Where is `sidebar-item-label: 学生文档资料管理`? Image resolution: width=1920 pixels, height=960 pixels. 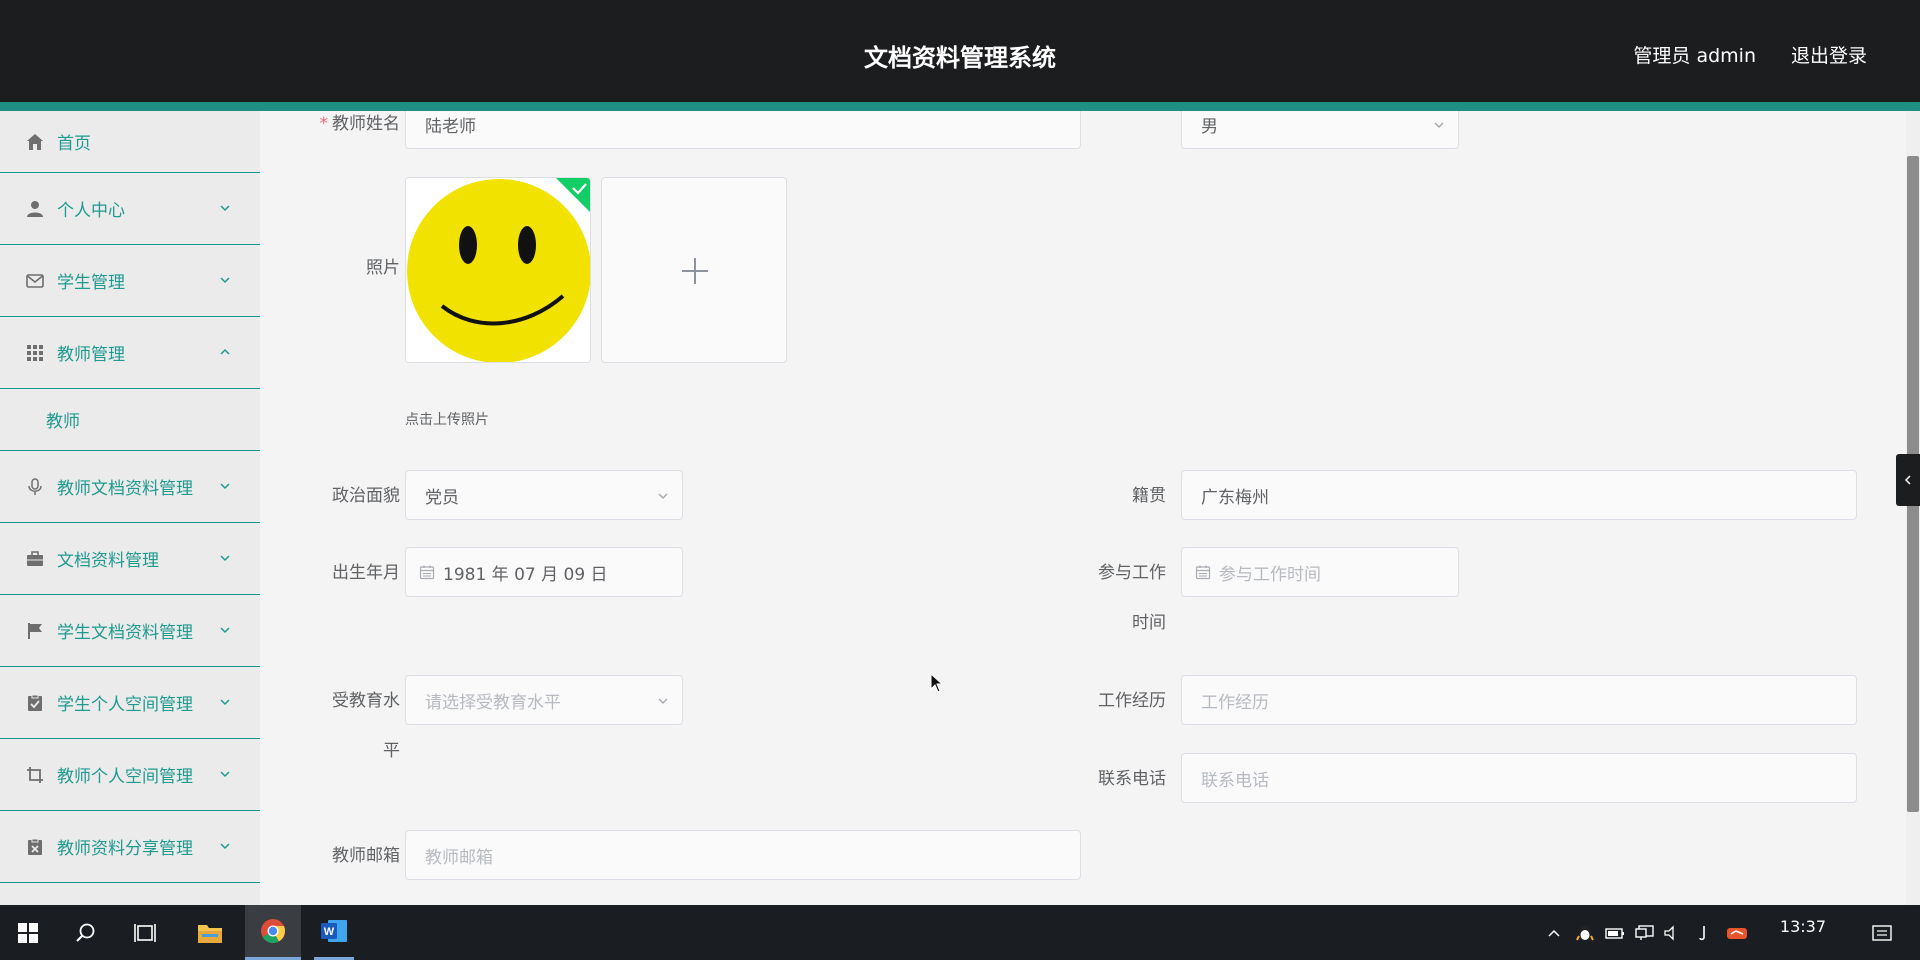 sidebar-item-label: 学生文档资料管理 is located at coordinates (125, 633).